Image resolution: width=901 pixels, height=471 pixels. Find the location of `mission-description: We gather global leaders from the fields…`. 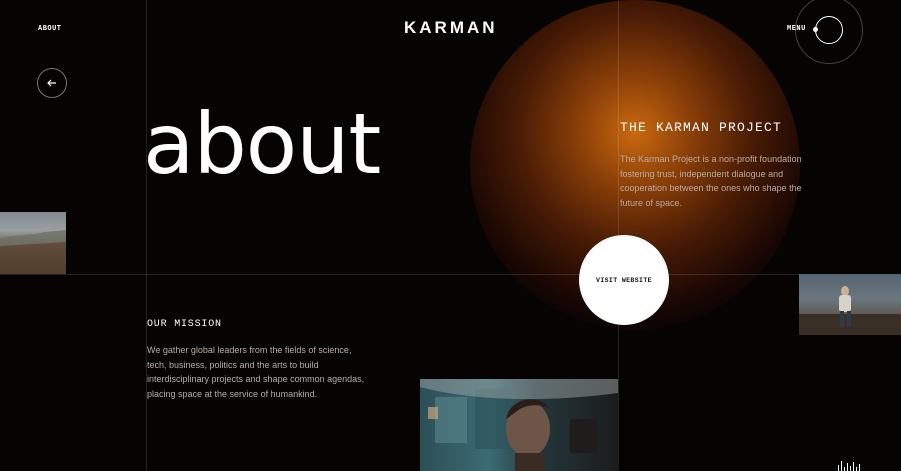

mission-description: We gather global leaders from the fields… is located at coordinates (256, 372).